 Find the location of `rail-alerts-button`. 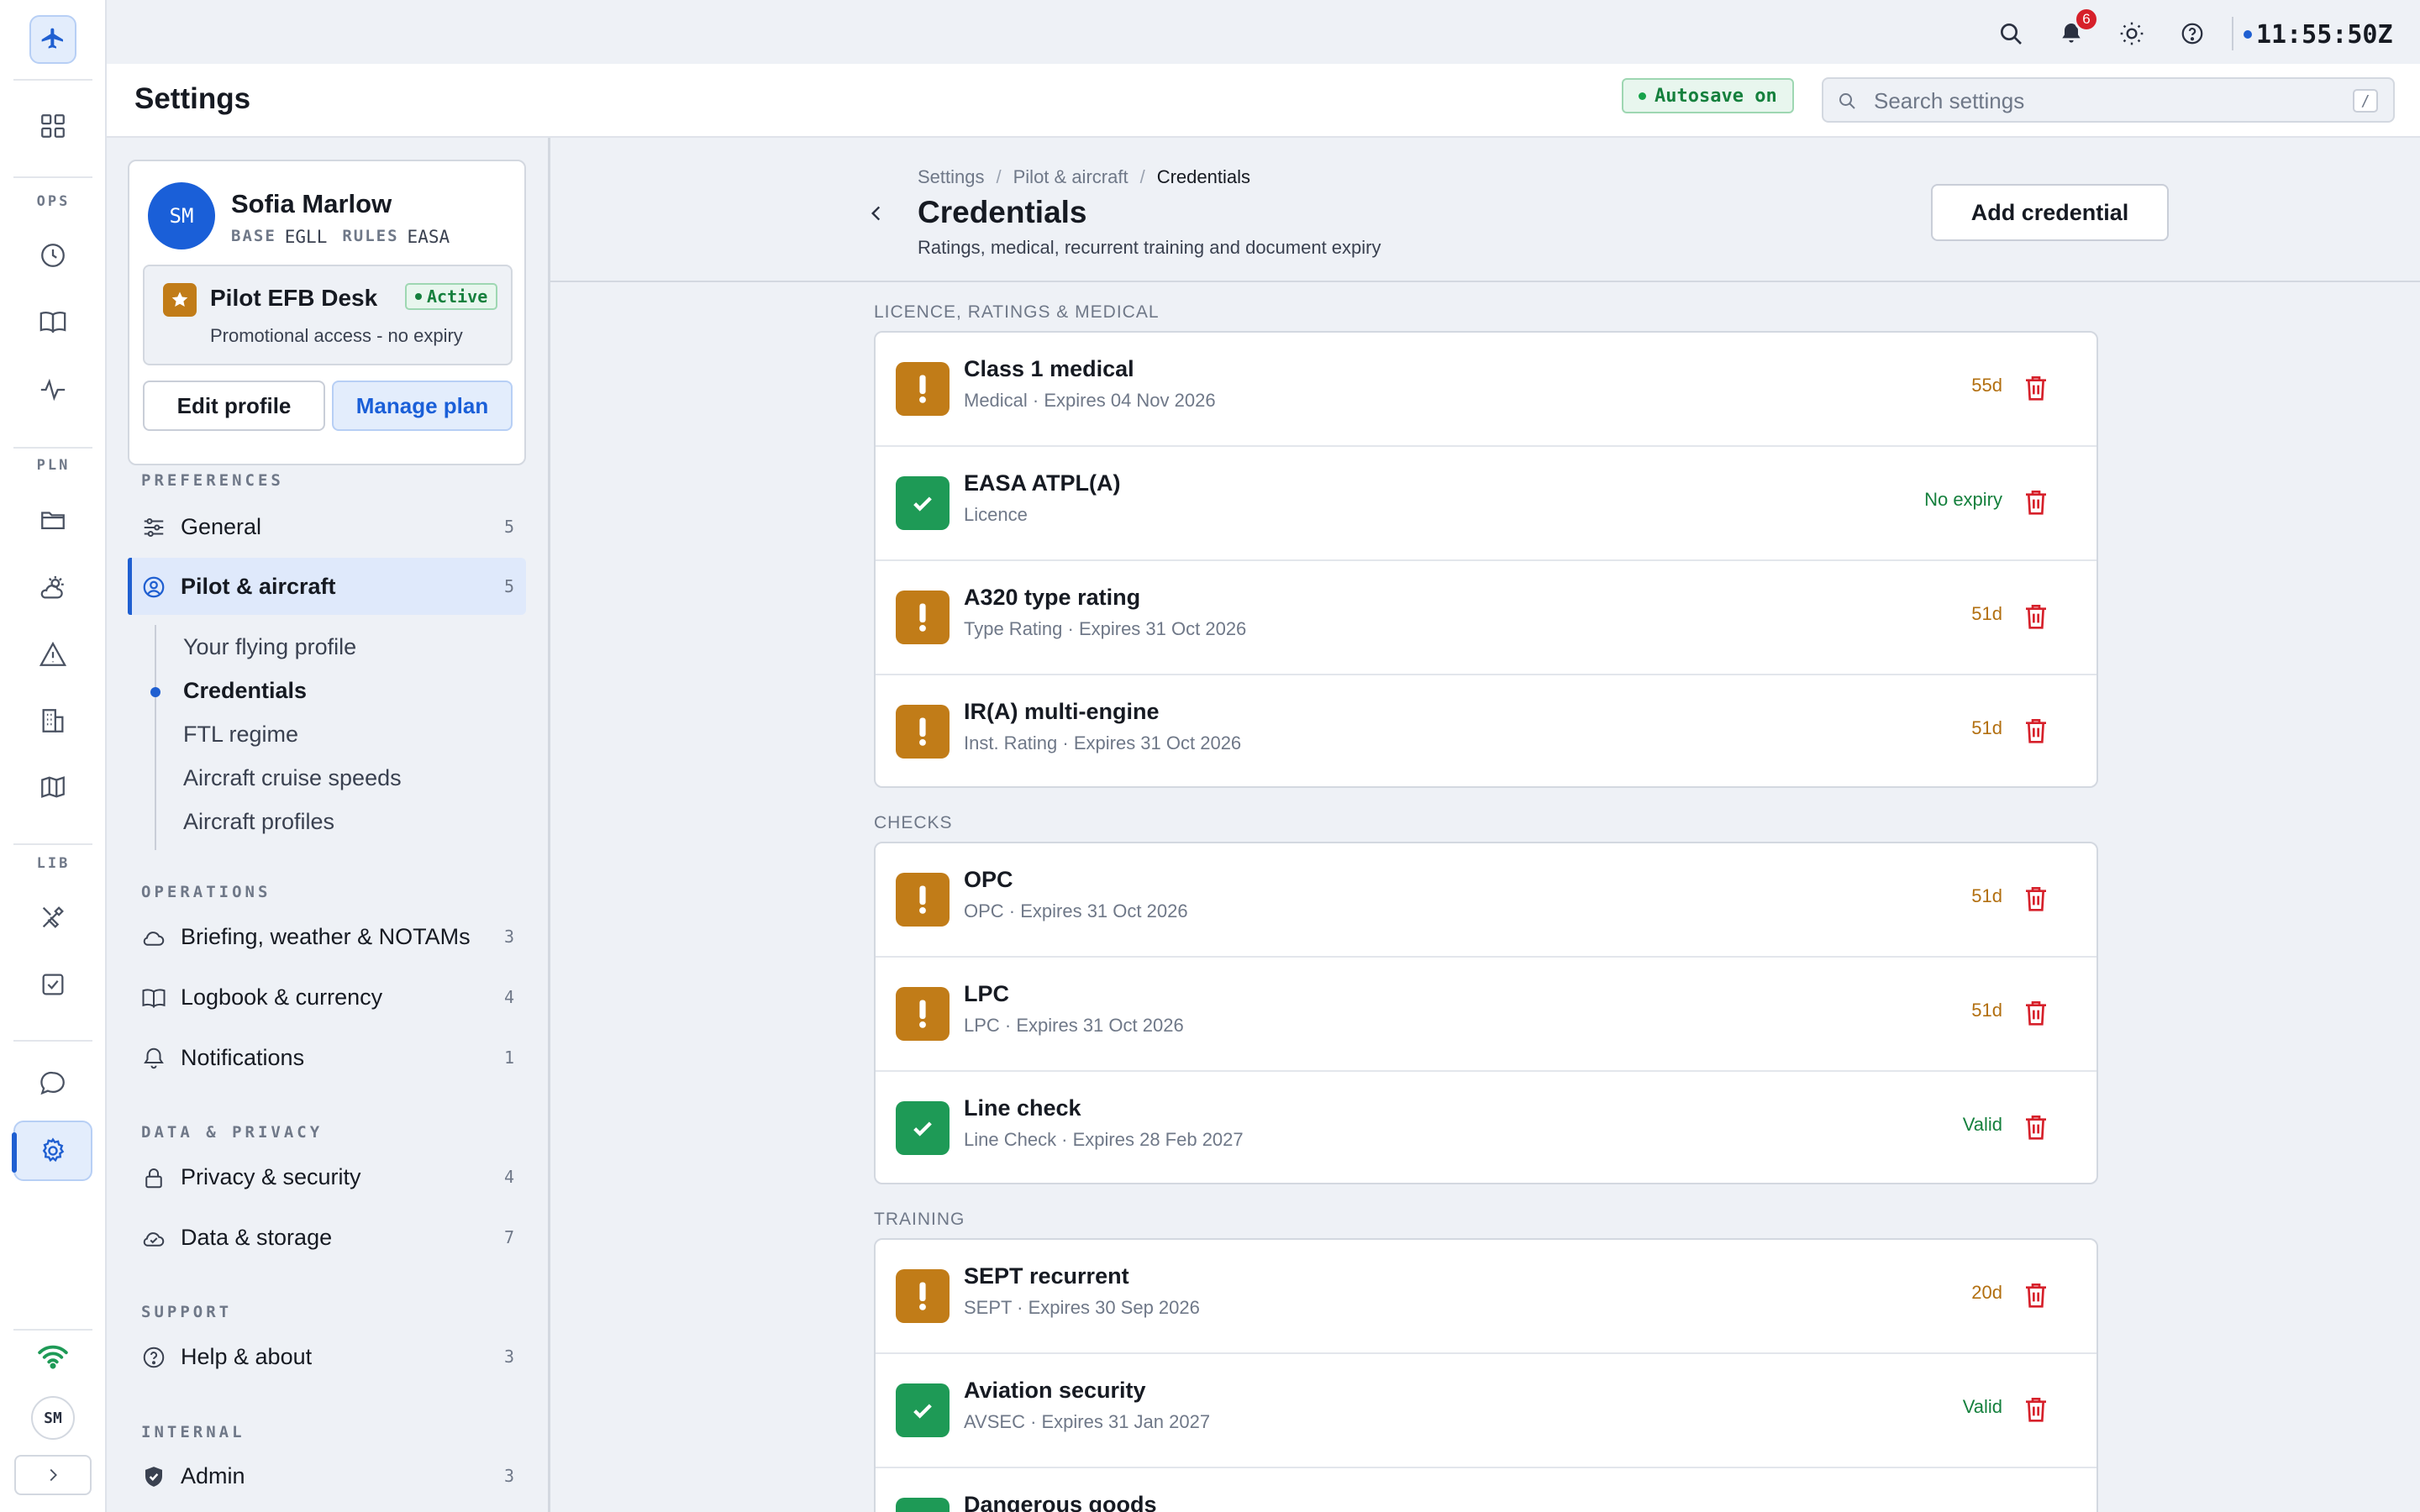

rail-alerts-button is located at coordinates (52, 654).